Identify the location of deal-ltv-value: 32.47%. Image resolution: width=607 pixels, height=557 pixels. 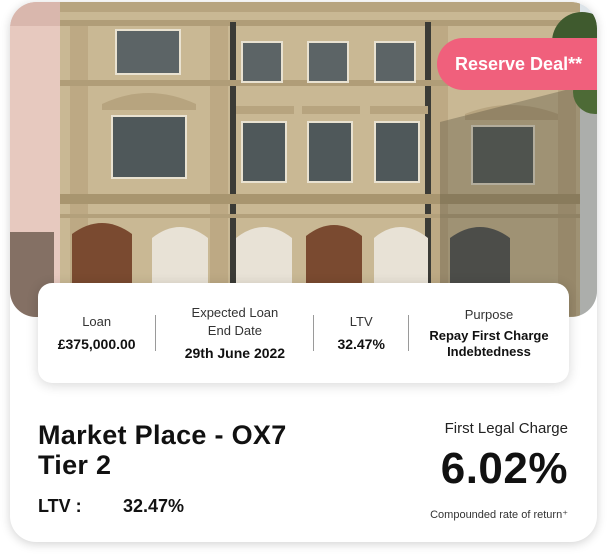
(154, 506).